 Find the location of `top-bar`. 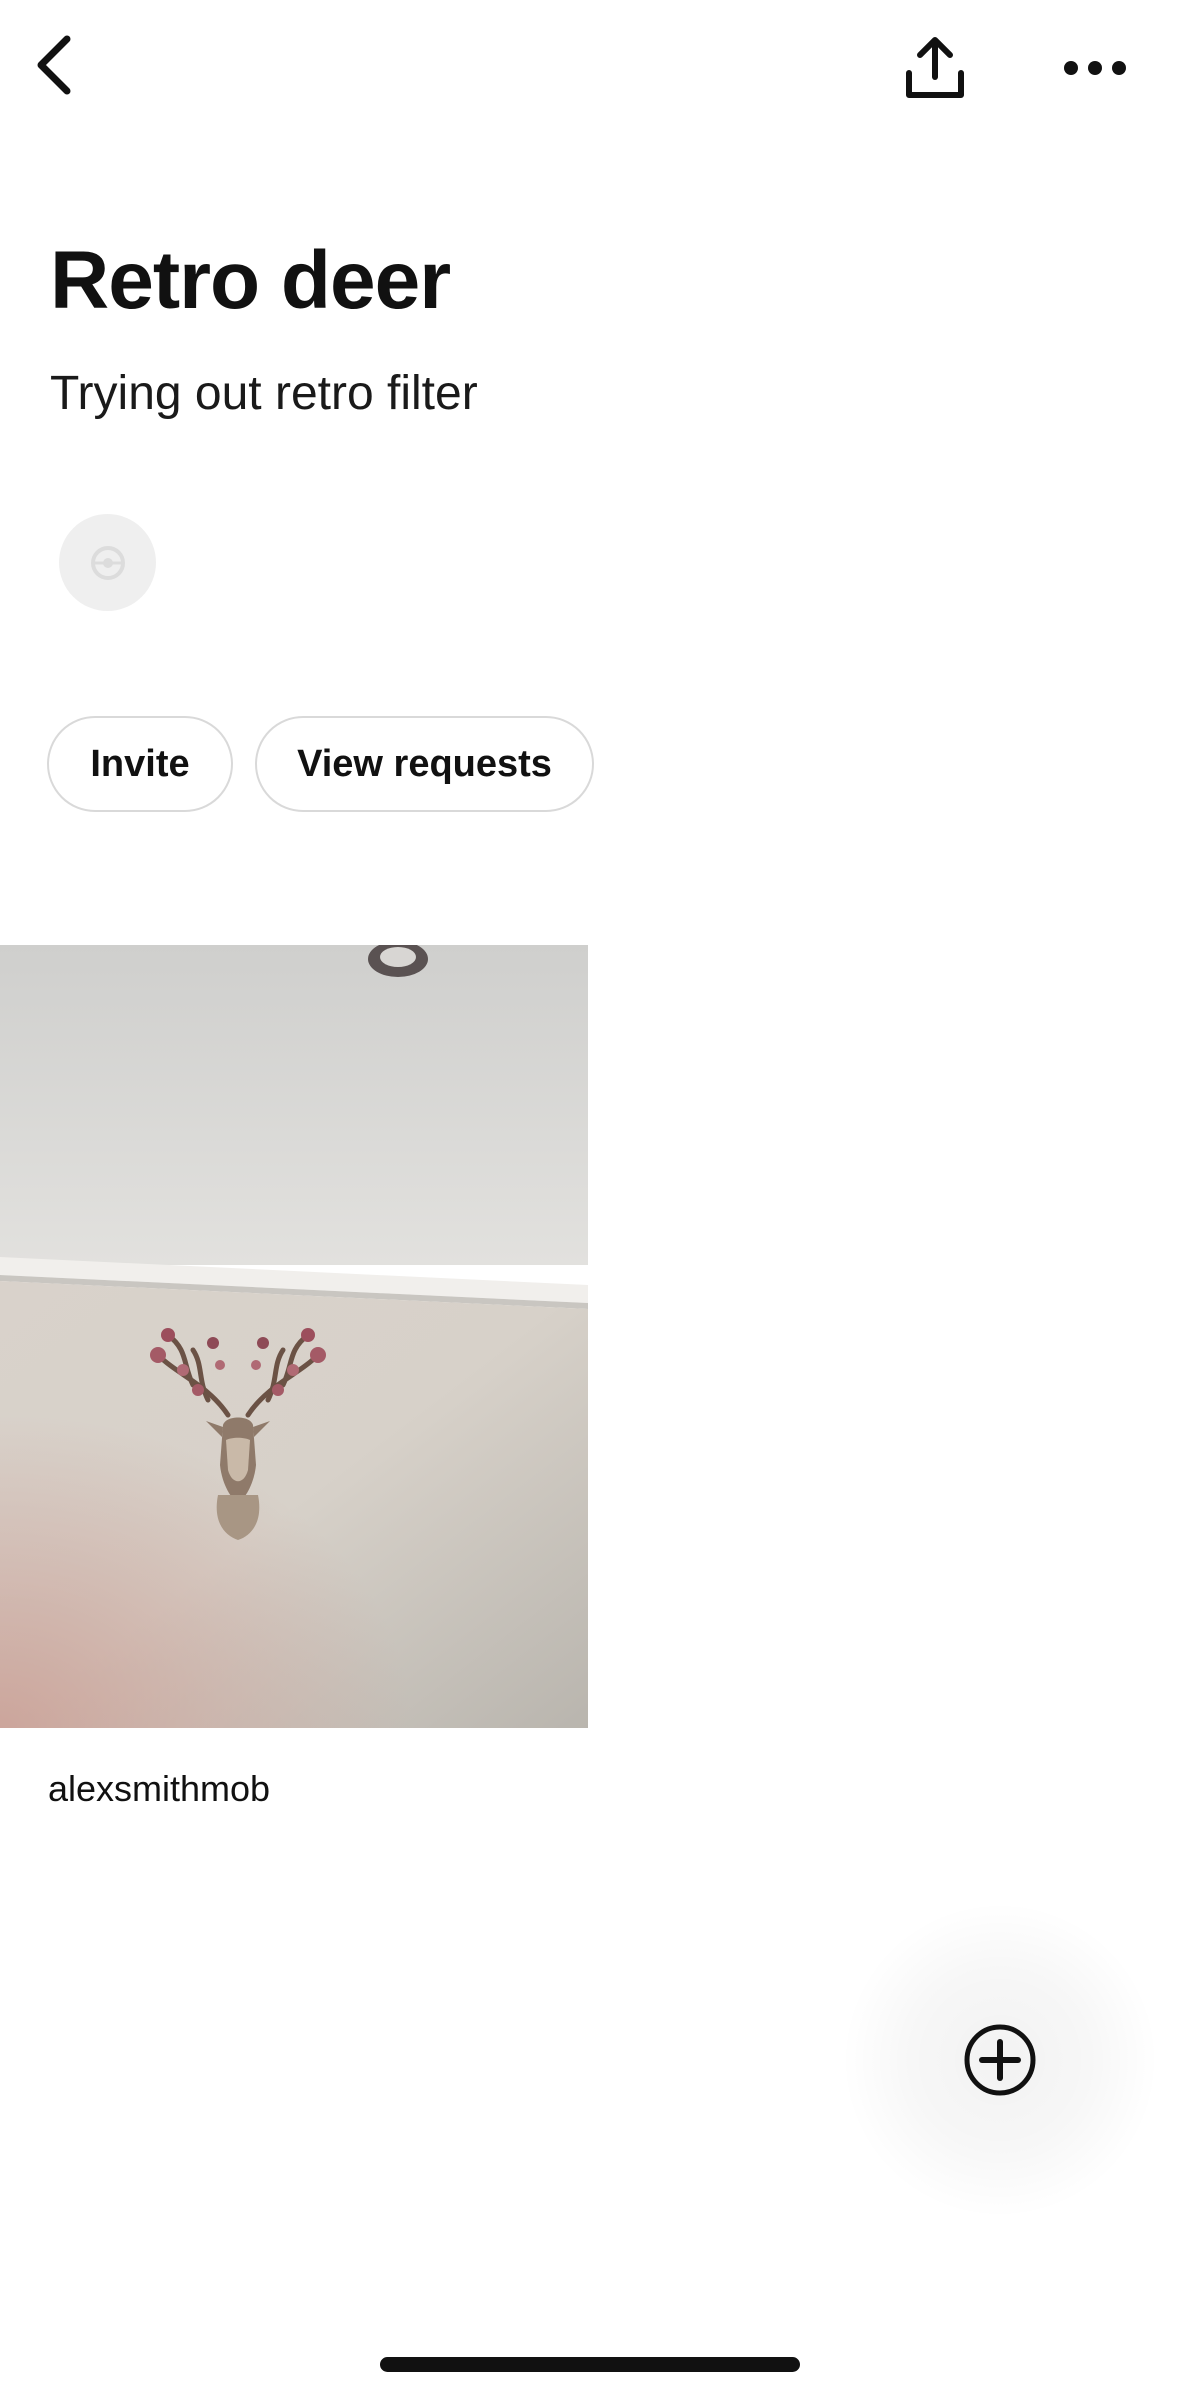

top-bar is located at coordinates (589, 70).